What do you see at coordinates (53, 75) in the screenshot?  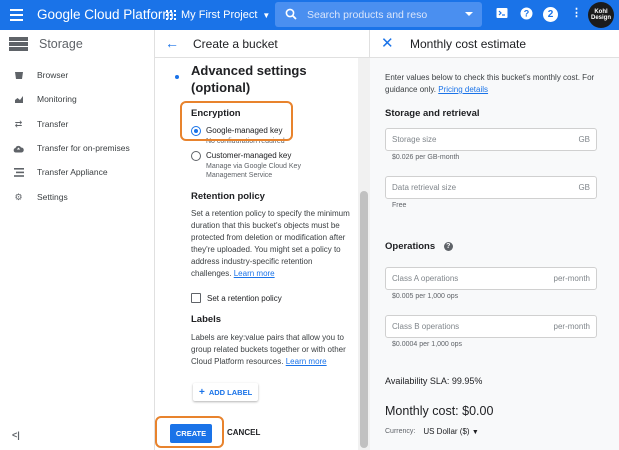 I see `sidebar-item-label: Browser` at bounding box center [53, 75].